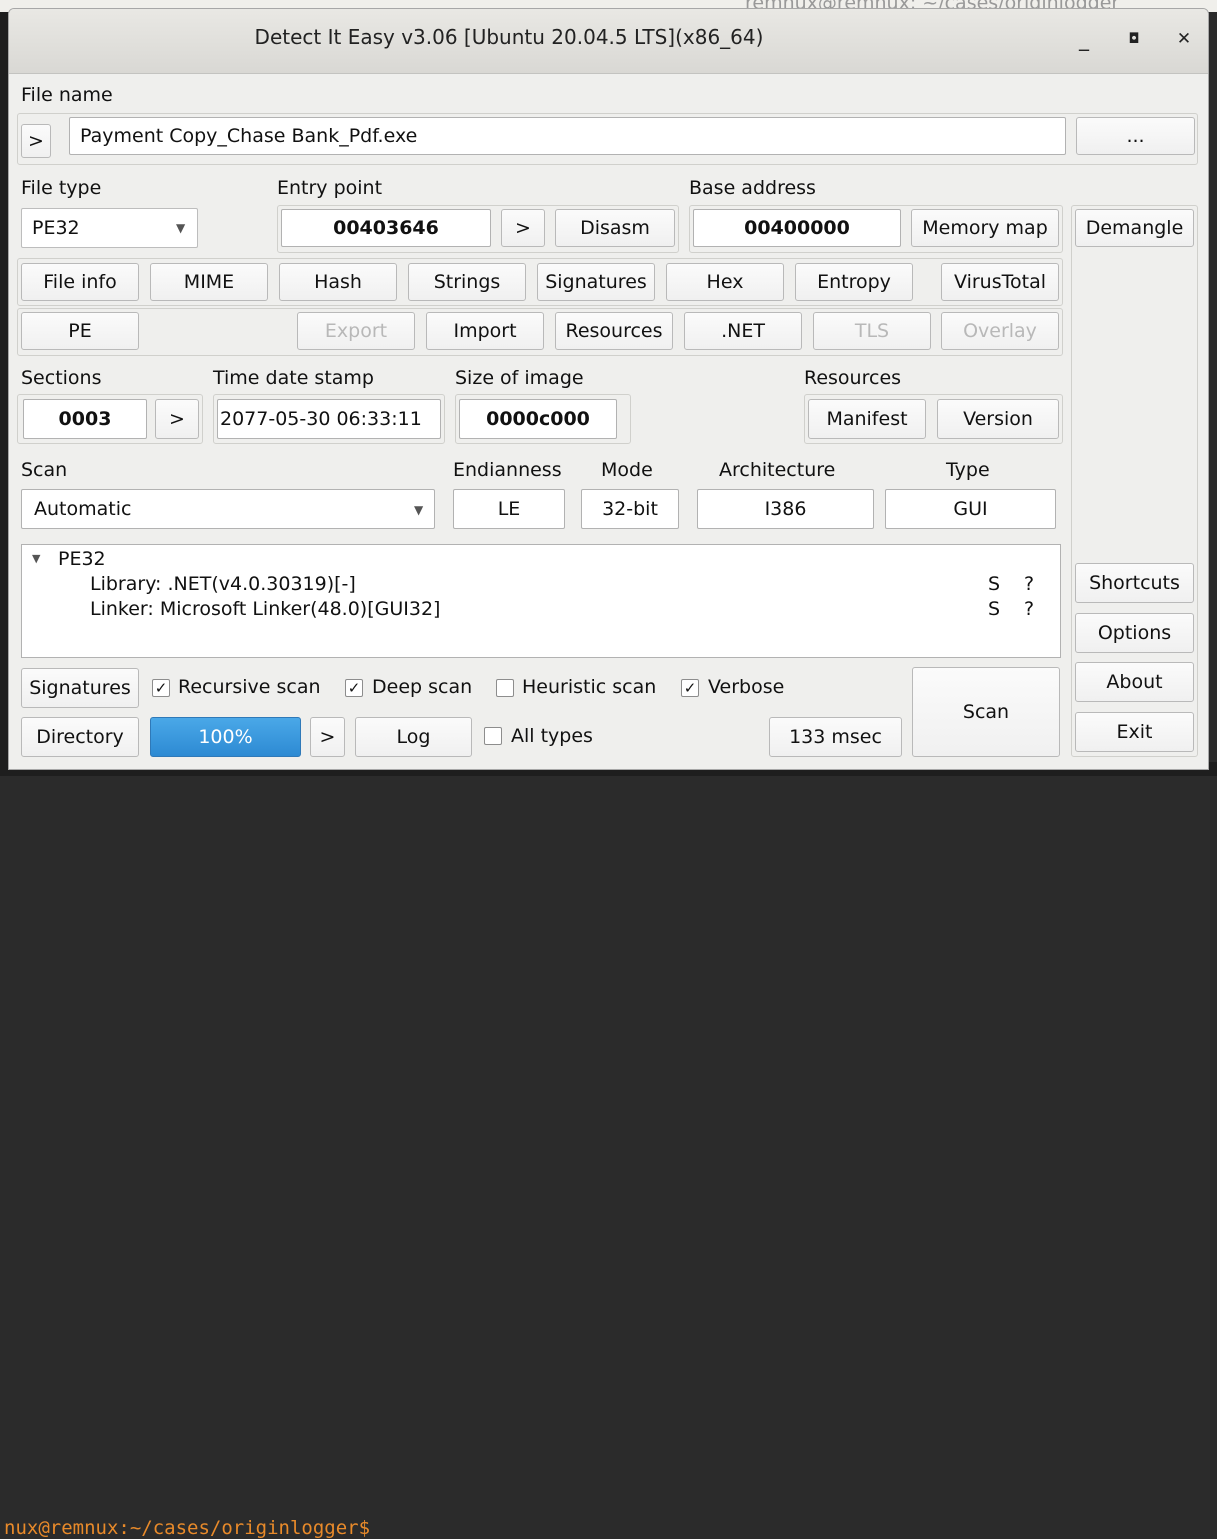  What do you see at coordinates (4, 388) in the screenshot?
I see `background-terminal` at bounding box center [4, 388].